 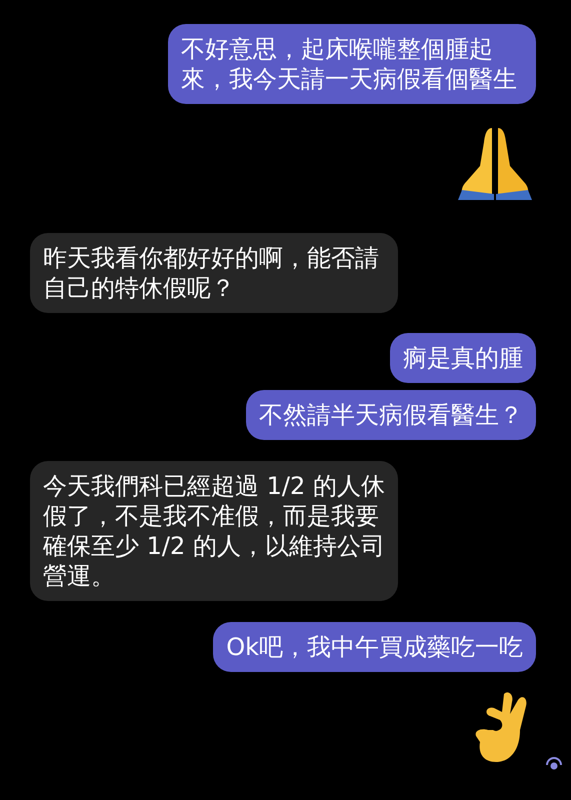 What do you see at coordinates (374, 647) in the screenshot?
I see `sent-message-bubble: Ok吧，我中午買成藥吃一吃` at bounding box center [374, 647].